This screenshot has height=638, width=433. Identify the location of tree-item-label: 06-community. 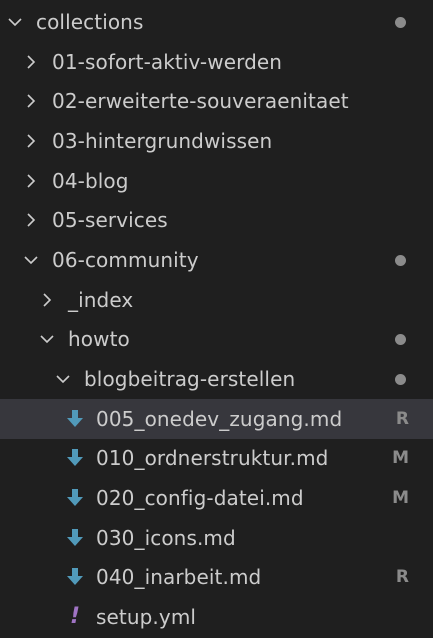
(125, 259).